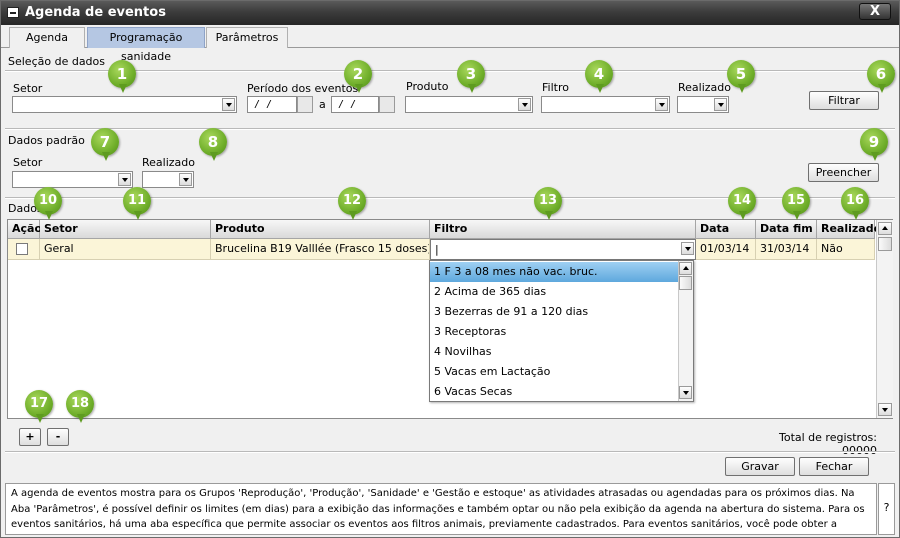  I want to click on filtro-editor-text: |, so click(437, 249).